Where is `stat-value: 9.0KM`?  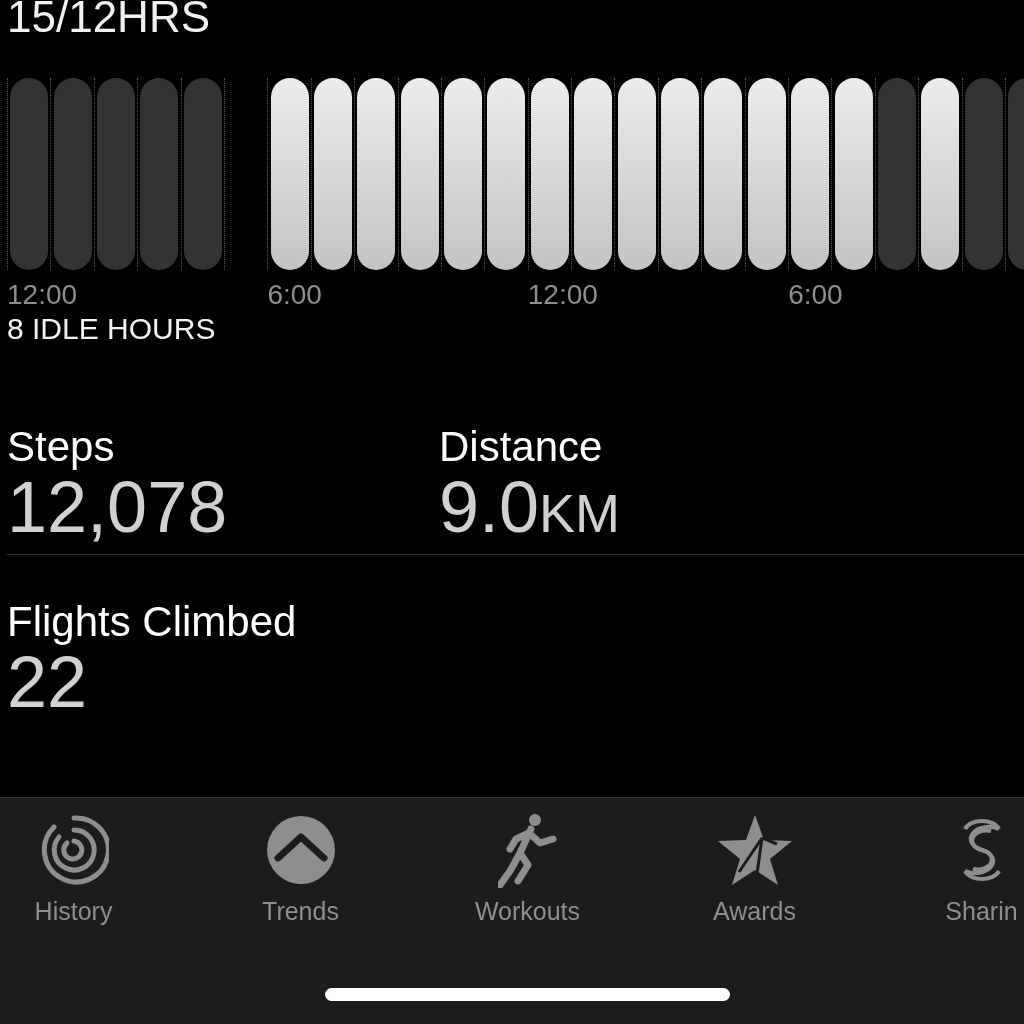 stat-value: 9.0KM is located at coordinates (530, 509).